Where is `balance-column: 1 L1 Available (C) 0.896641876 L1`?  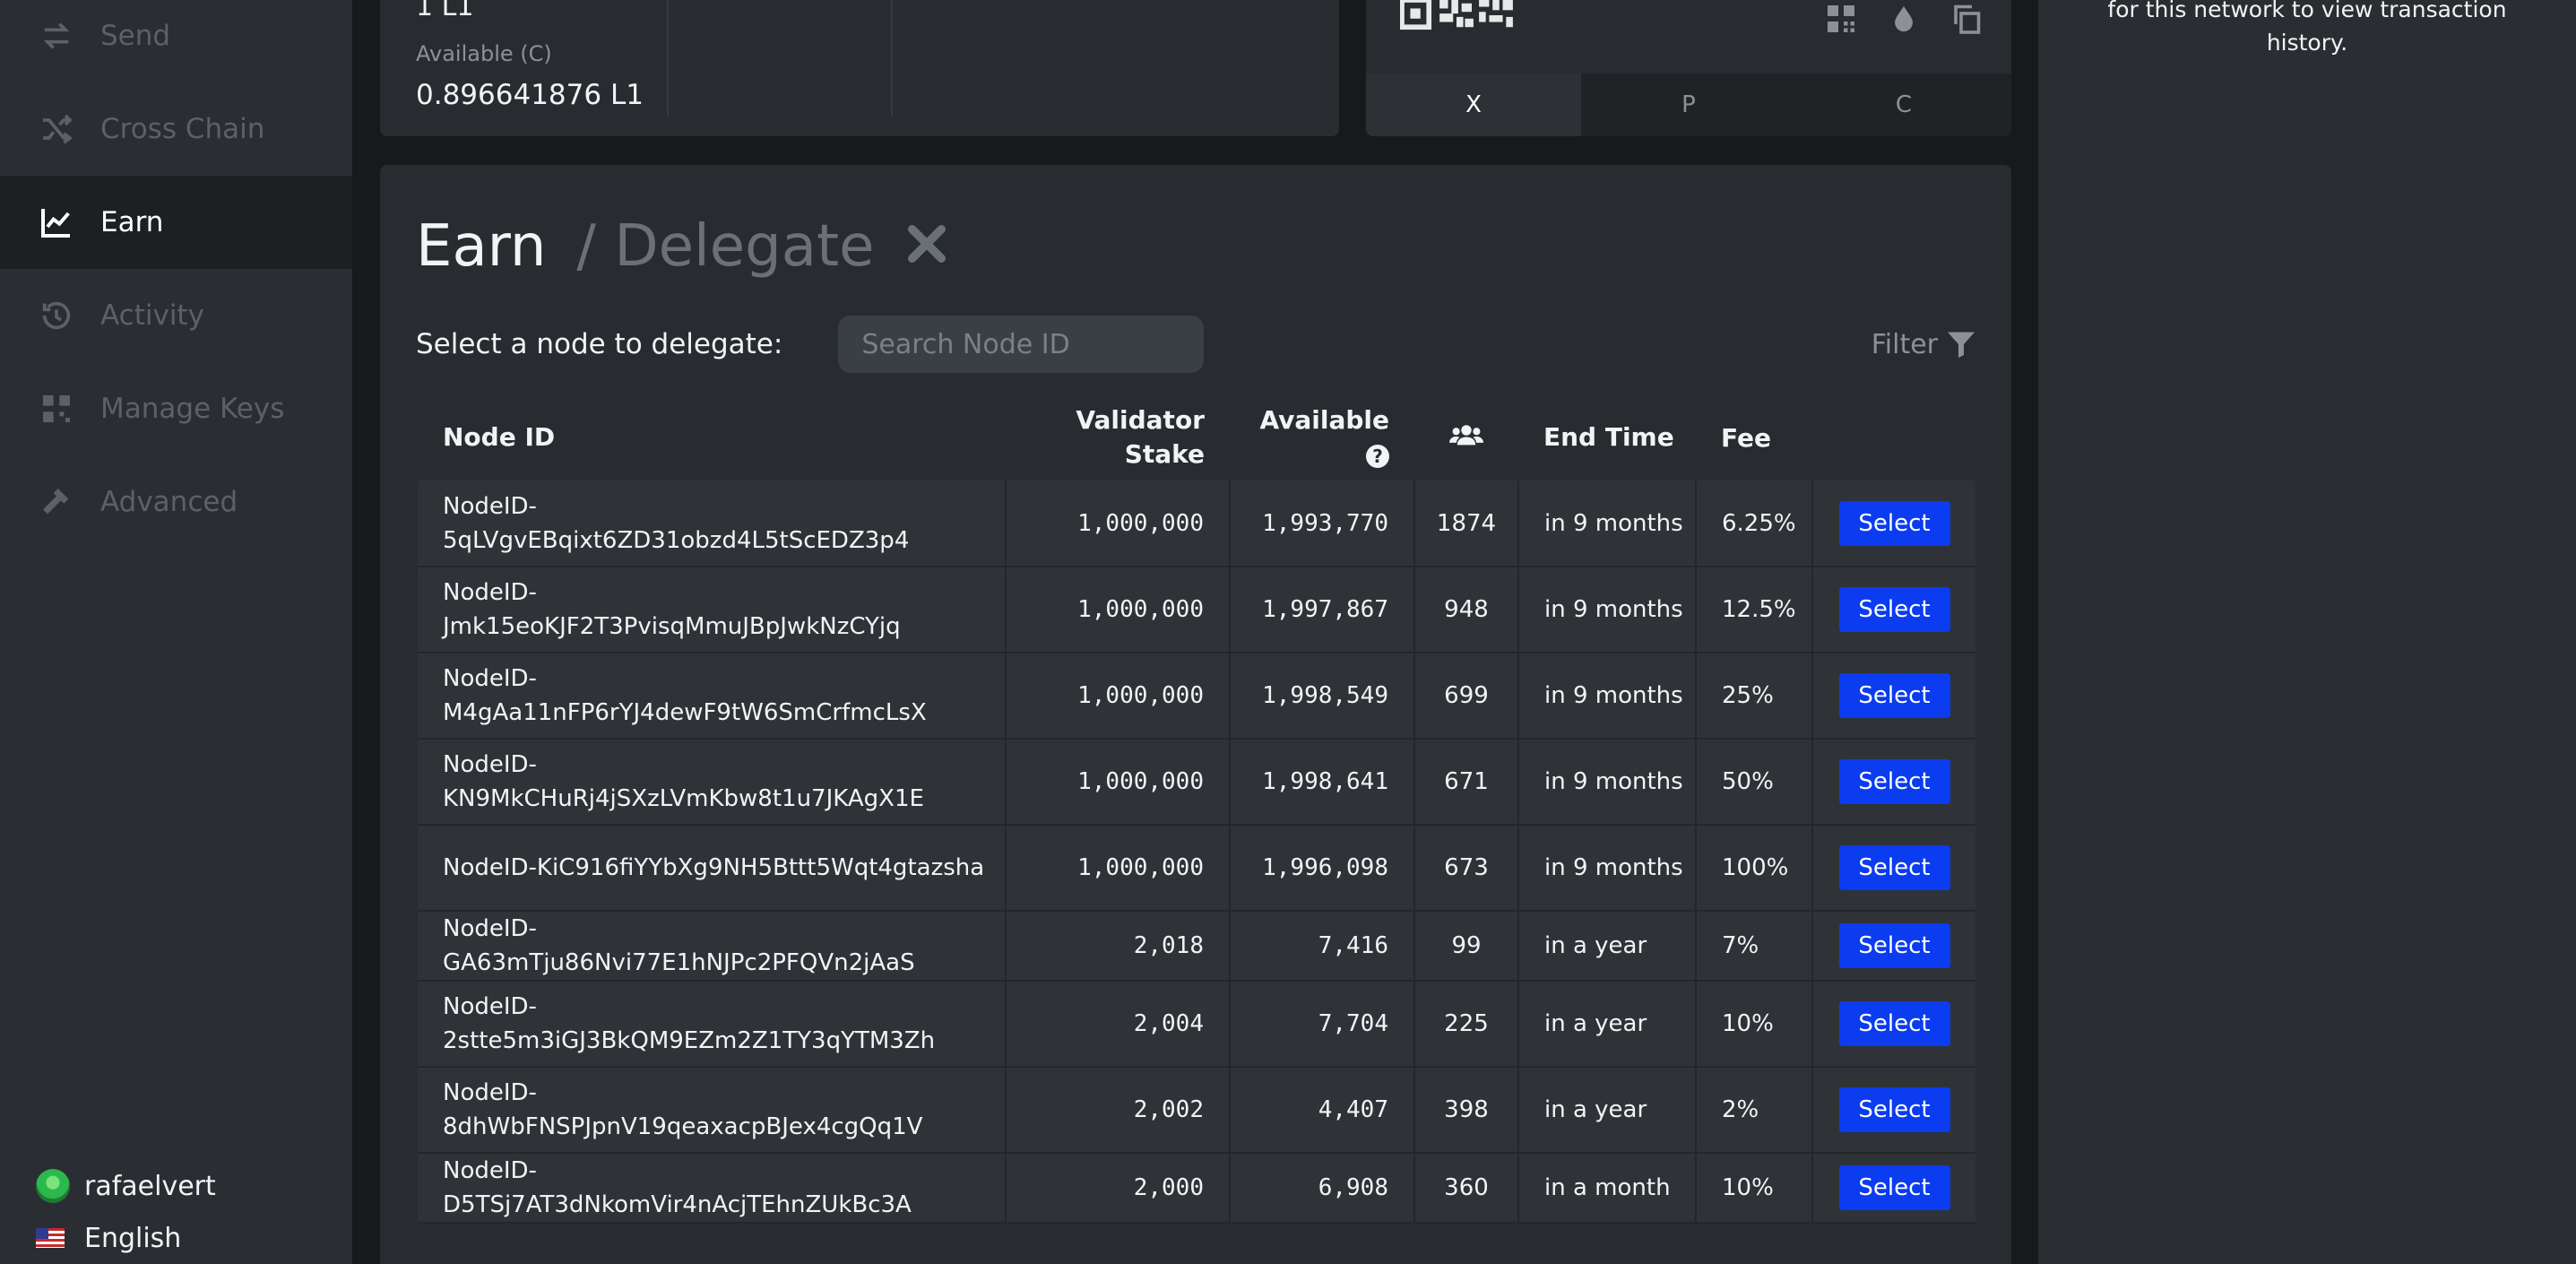
balance-column: 1 L1 Available (C) 0.896641876 L1 is located at coordinates (524, 58).